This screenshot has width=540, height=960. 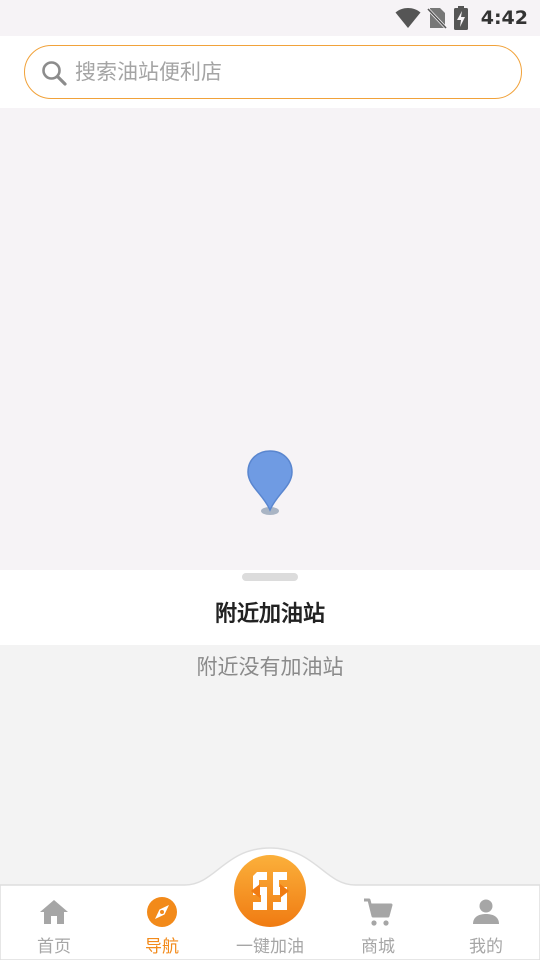 I want to click on tab-label: 导航, so click(x=162, y=947).